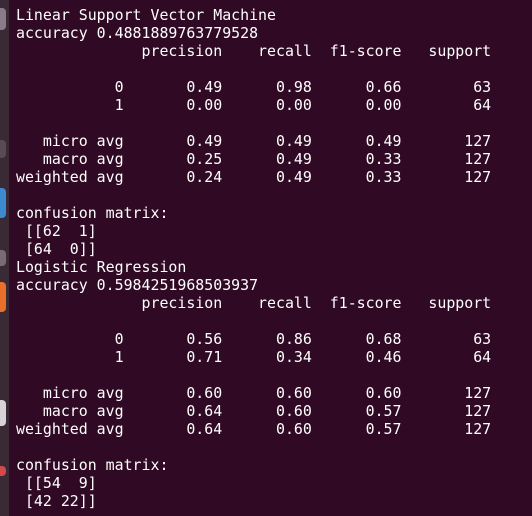 This screenshot has width=532, height=516. Describe the element at coordinates (254, 411) in the screenshot. I see `terminal-line: macro avg 0.64 0.60 0.57 127` at that location.